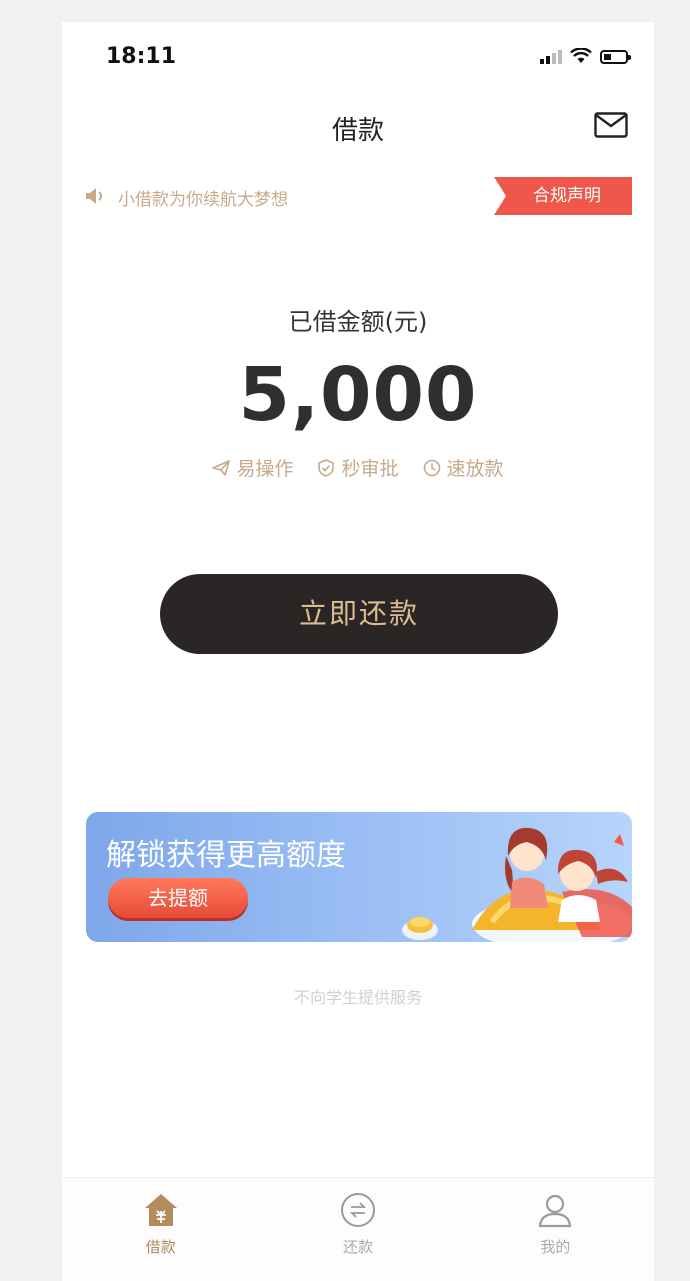 Image resolution: width=690 pixels, height=1281 pixels. I want to click on nav-bar: 借款, so click(358, 127).